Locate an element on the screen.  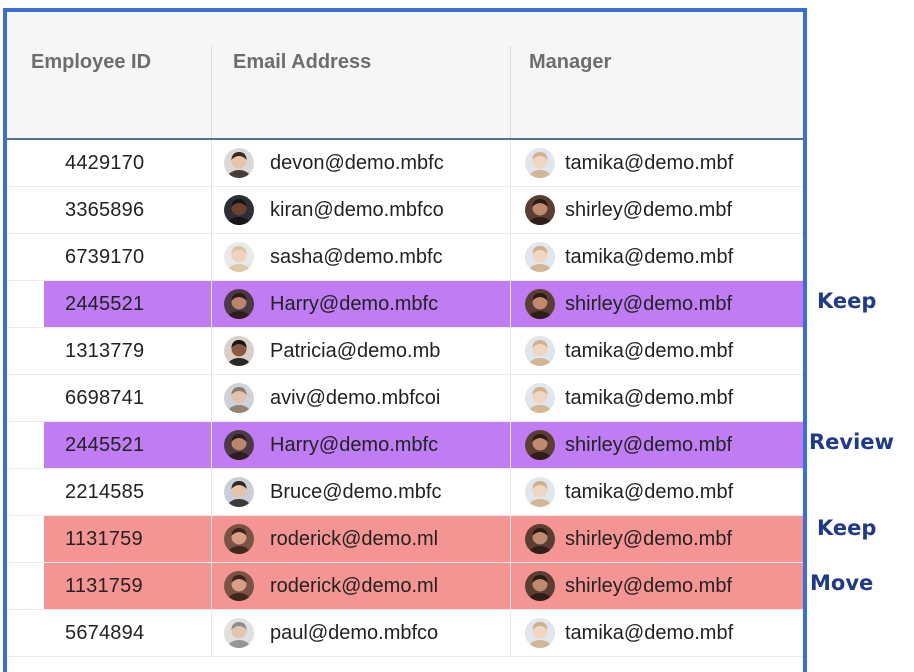
email-address: Bruce@demo.mbfc is located at coordinates (356, 492).